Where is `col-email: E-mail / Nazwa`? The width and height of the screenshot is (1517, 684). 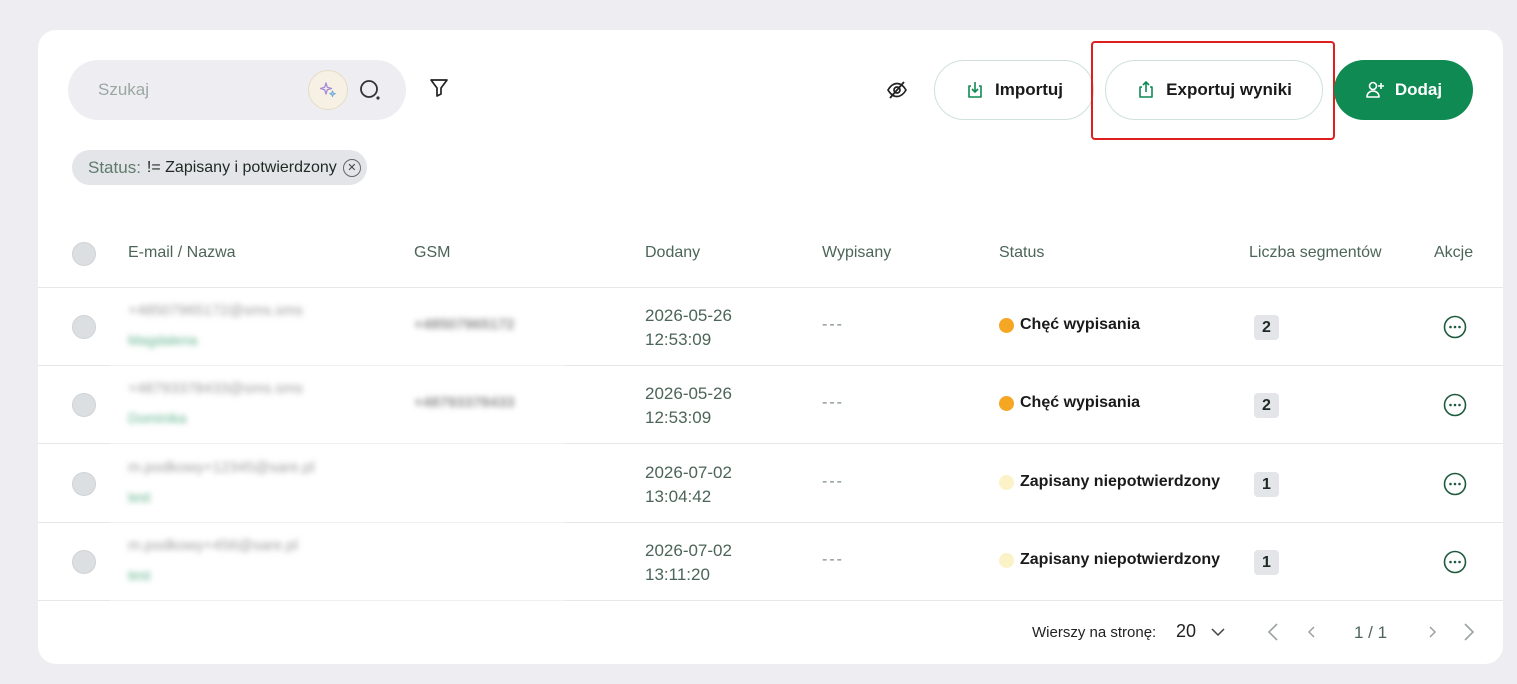
col-email: E-mail / Nazwa is located at coordinates (182, 253).